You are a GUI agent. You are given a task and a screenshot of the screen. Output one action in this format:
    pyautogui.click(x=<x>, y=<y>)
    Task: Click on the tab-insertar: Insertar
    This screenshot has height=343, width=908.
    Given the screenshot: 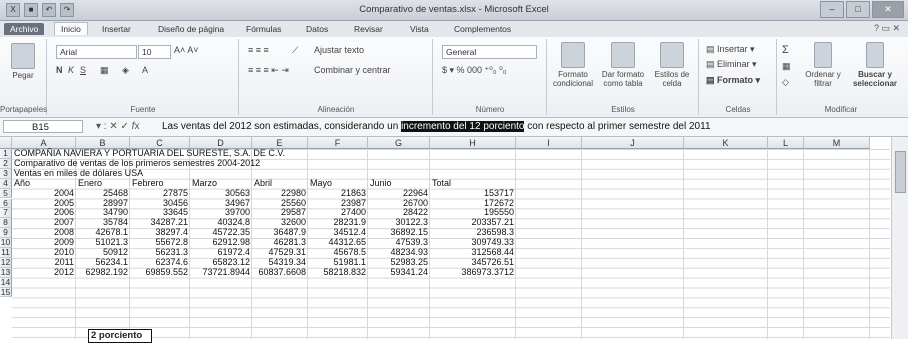 What is the action you would take?
    pyautogui.click(x=116, y=29)
    